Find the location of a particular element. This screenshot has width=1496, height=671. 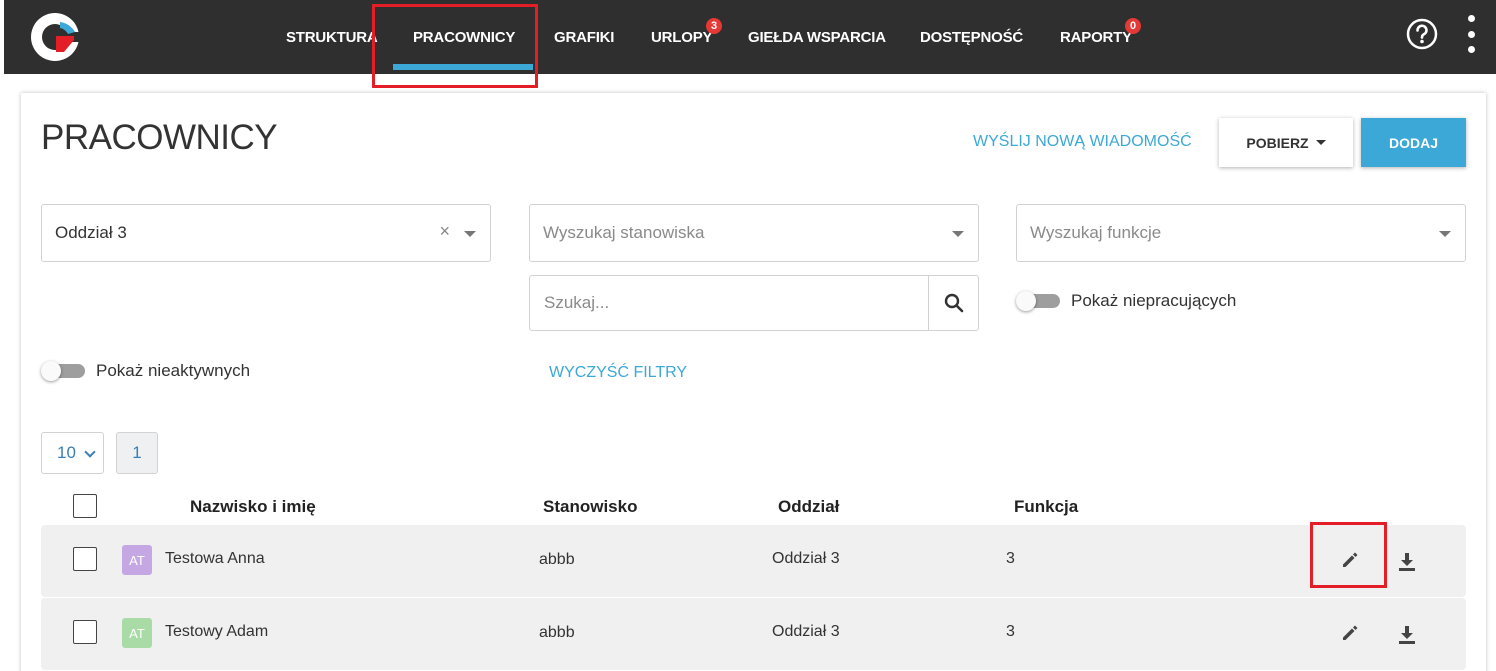

show-not-working-toggle is located at coordinates (1039, 301).